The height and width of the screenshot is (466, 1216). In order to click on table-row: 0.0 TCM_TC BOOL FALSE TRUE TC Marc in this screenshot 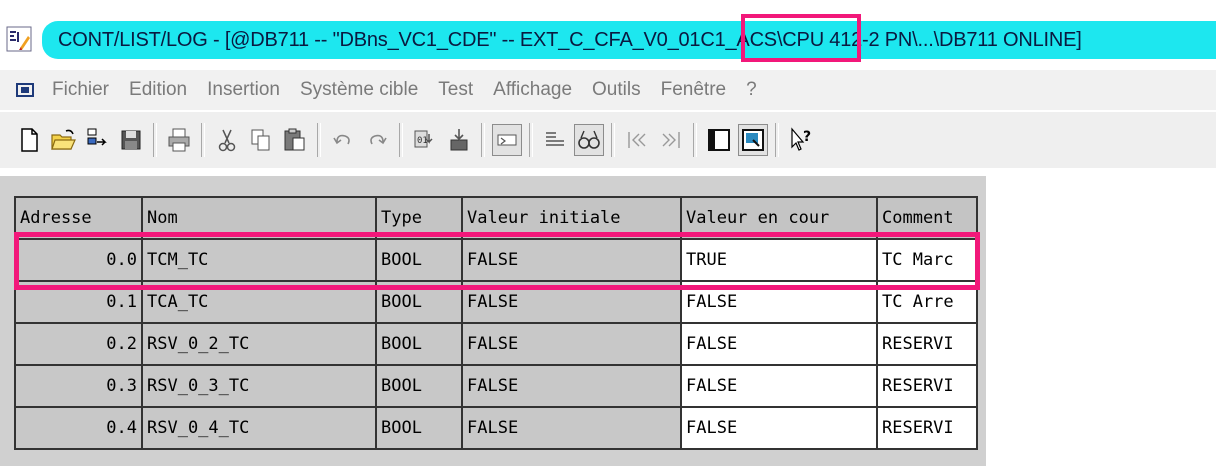, I will do `click(496, 260)`.